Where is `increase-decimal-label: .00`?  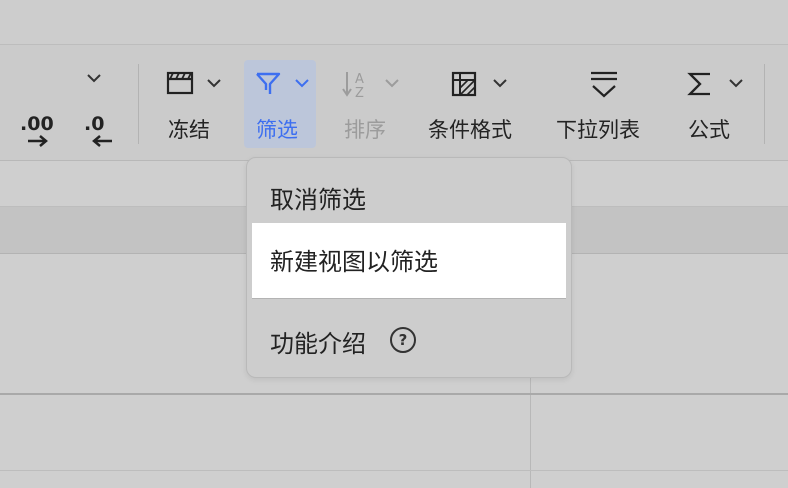 increase-decimal-label: .00 is located at coordinates (37, 124).